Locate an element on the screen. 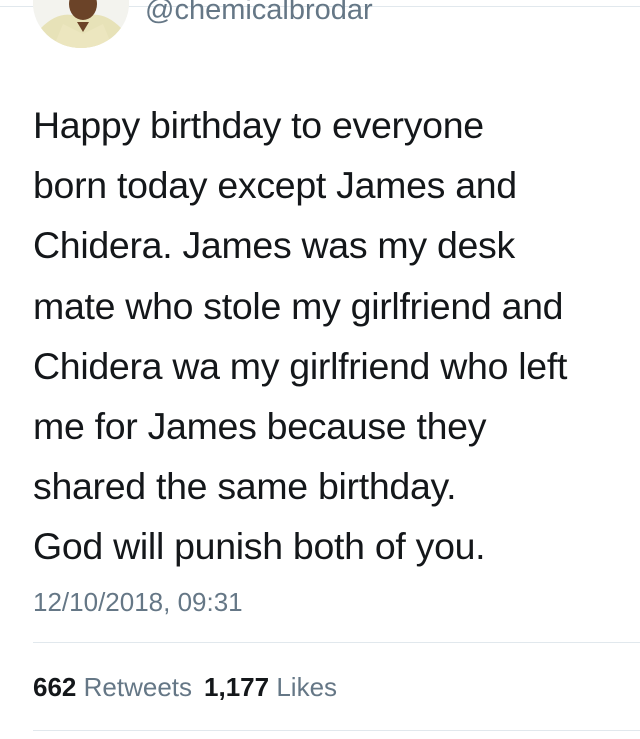  likes-stat: 1,177 Likes is located at coordinates (270, 687).